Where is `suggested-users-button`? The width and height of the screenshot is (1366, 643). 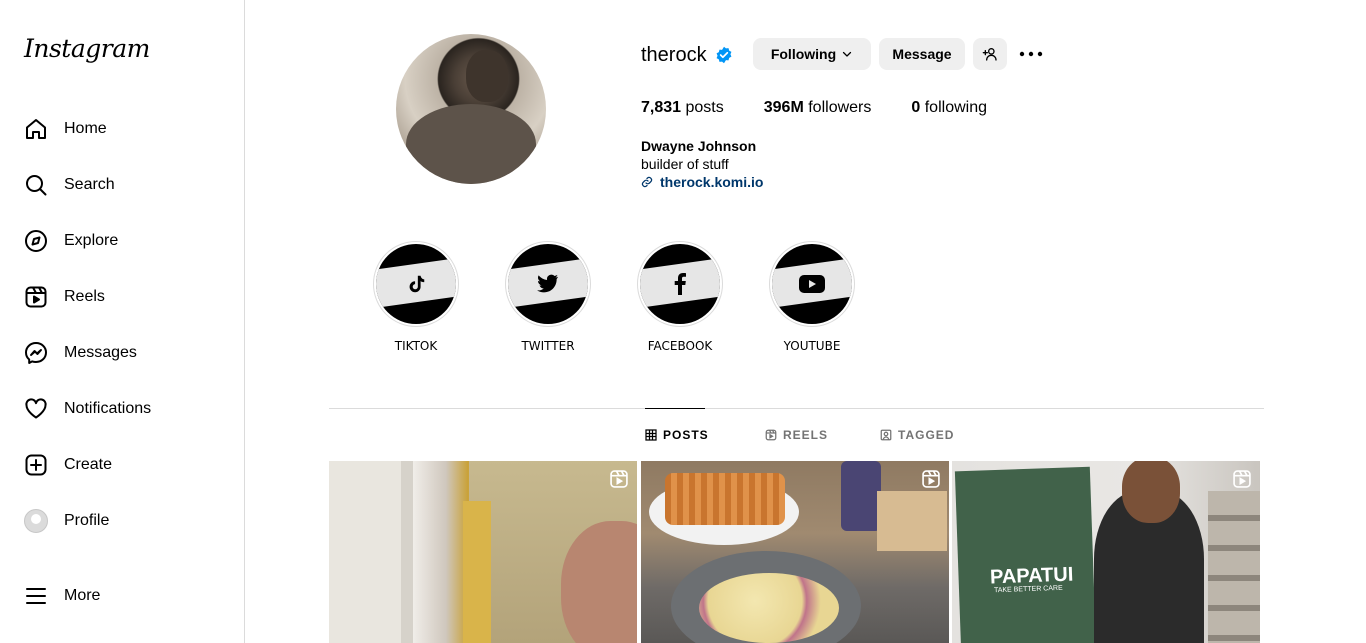 suggested-users-button is located at coordinates (990, 54).